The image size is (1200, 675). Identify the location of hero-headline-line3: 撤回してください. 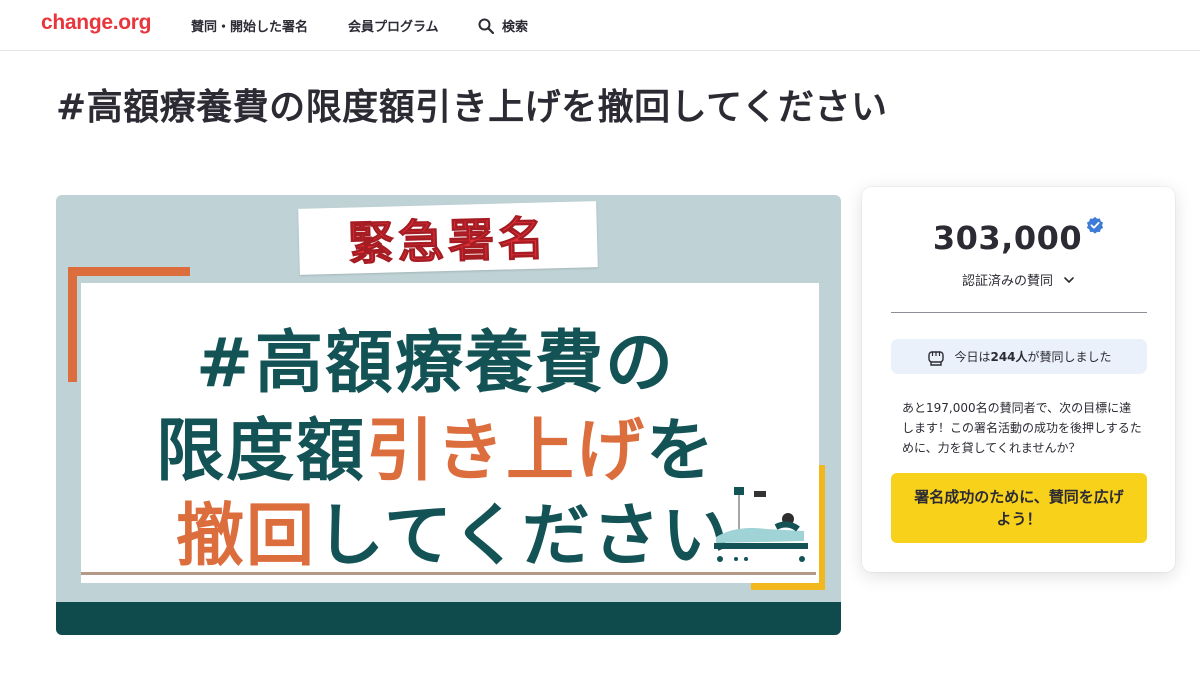
(454, 529).